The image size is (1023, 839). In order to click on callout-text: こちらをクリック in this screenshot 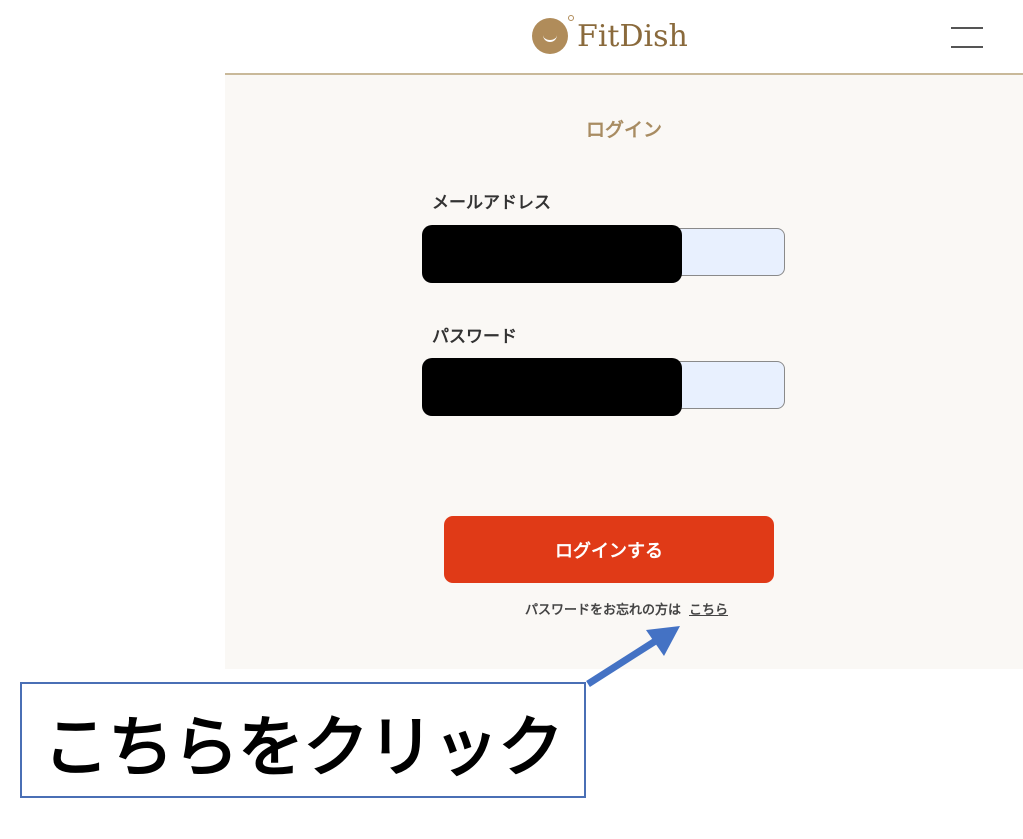, I will do `click(303, 747)`.